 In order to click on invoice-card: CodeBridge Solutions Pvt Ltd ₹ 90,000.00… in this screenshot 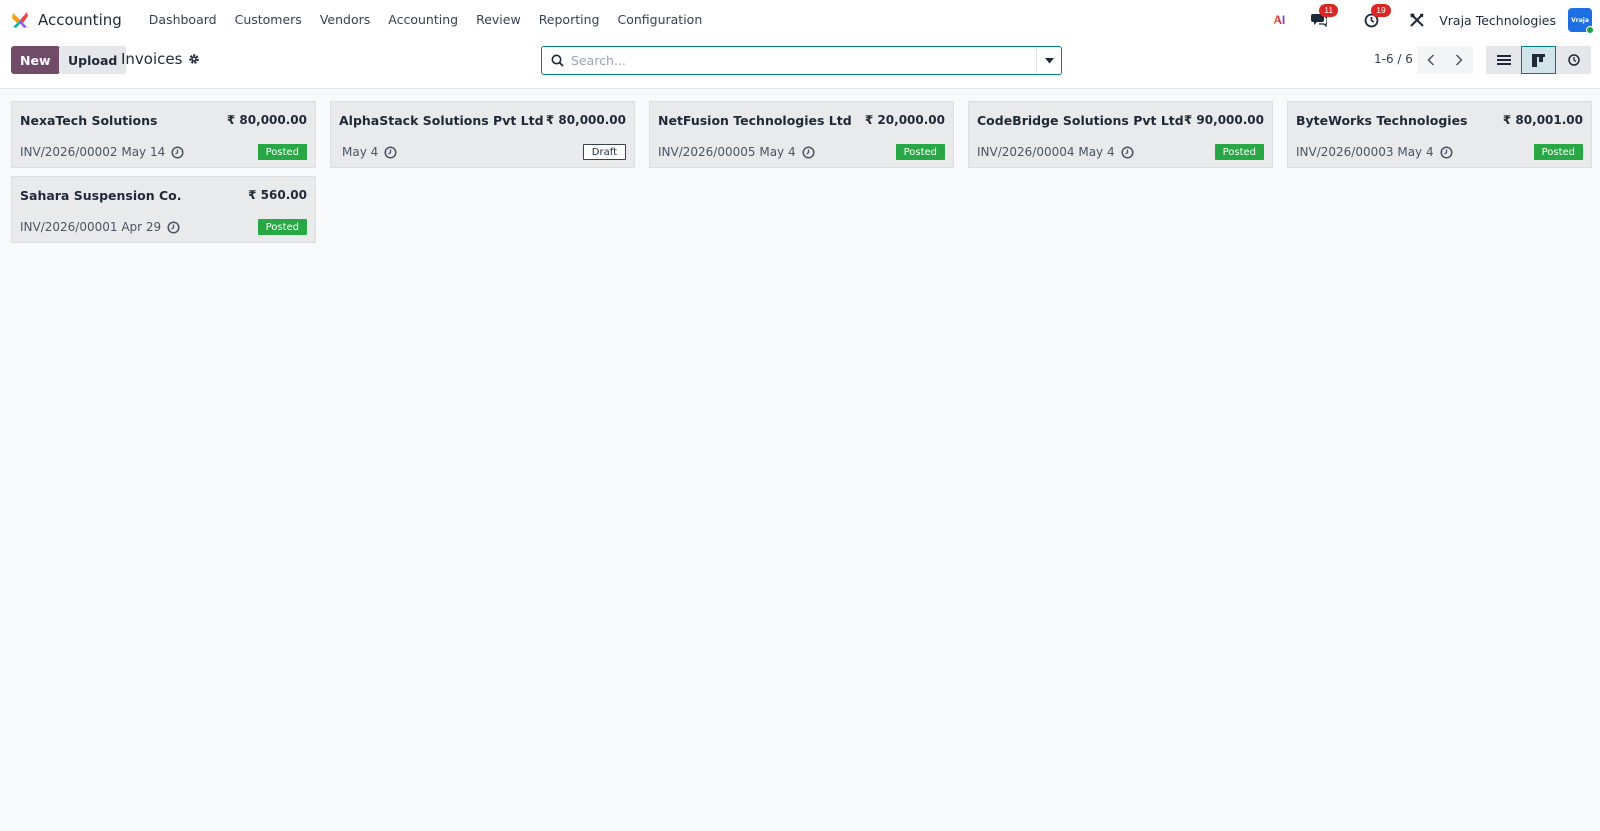, I will do `click(1120, 134)`.